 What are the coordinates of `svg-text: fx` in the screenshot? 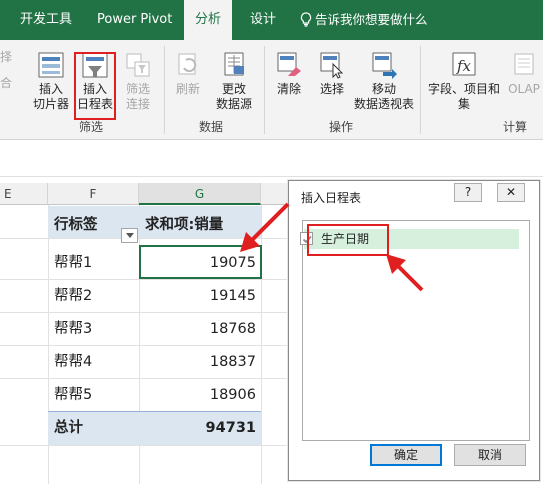 It's located at (464, 66).